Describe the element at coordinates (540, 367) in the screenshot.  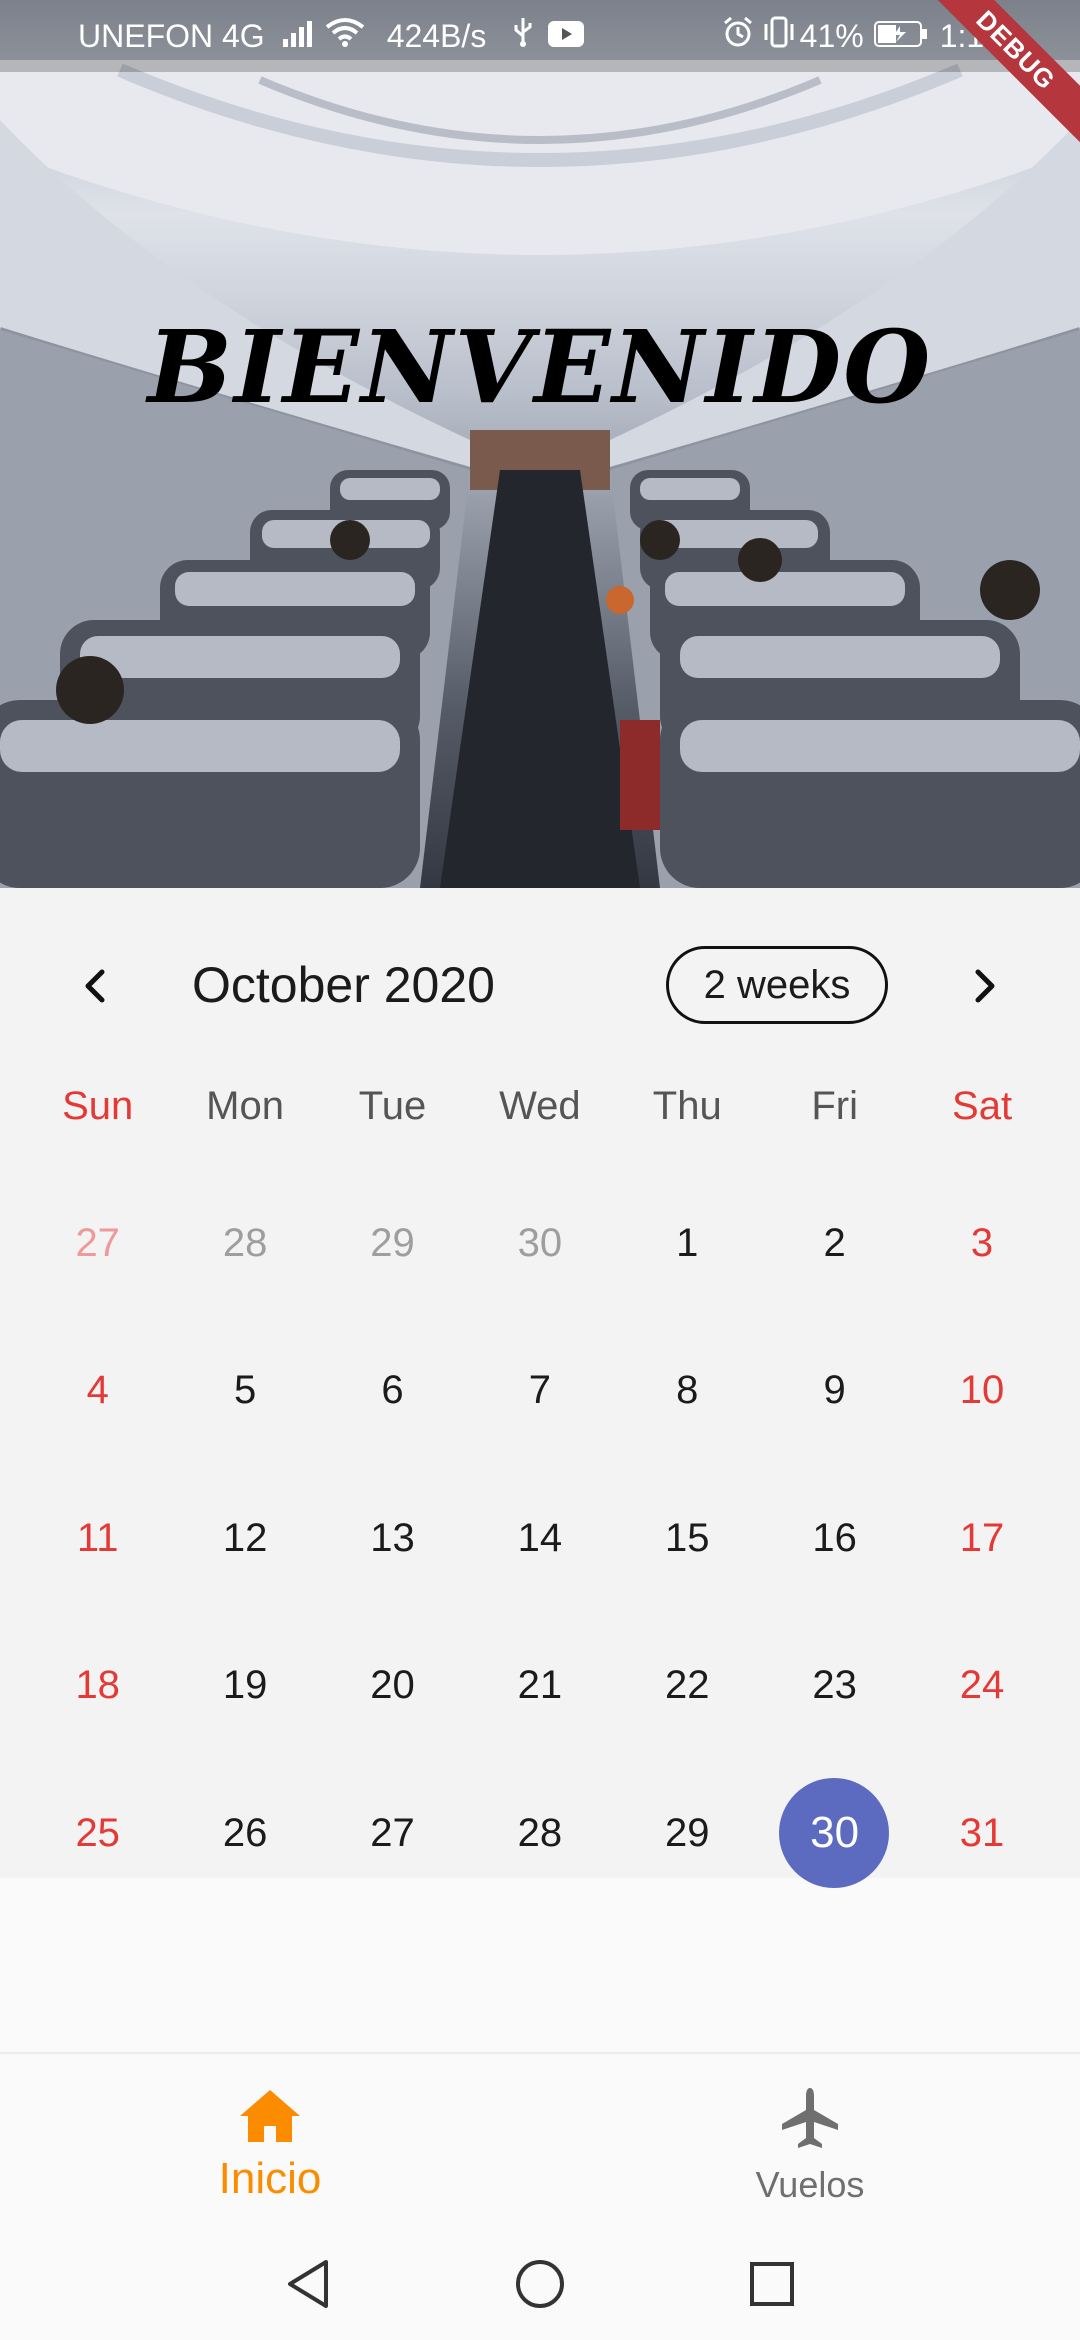
I see `welcome-title: BIENVENIDO` at that location.